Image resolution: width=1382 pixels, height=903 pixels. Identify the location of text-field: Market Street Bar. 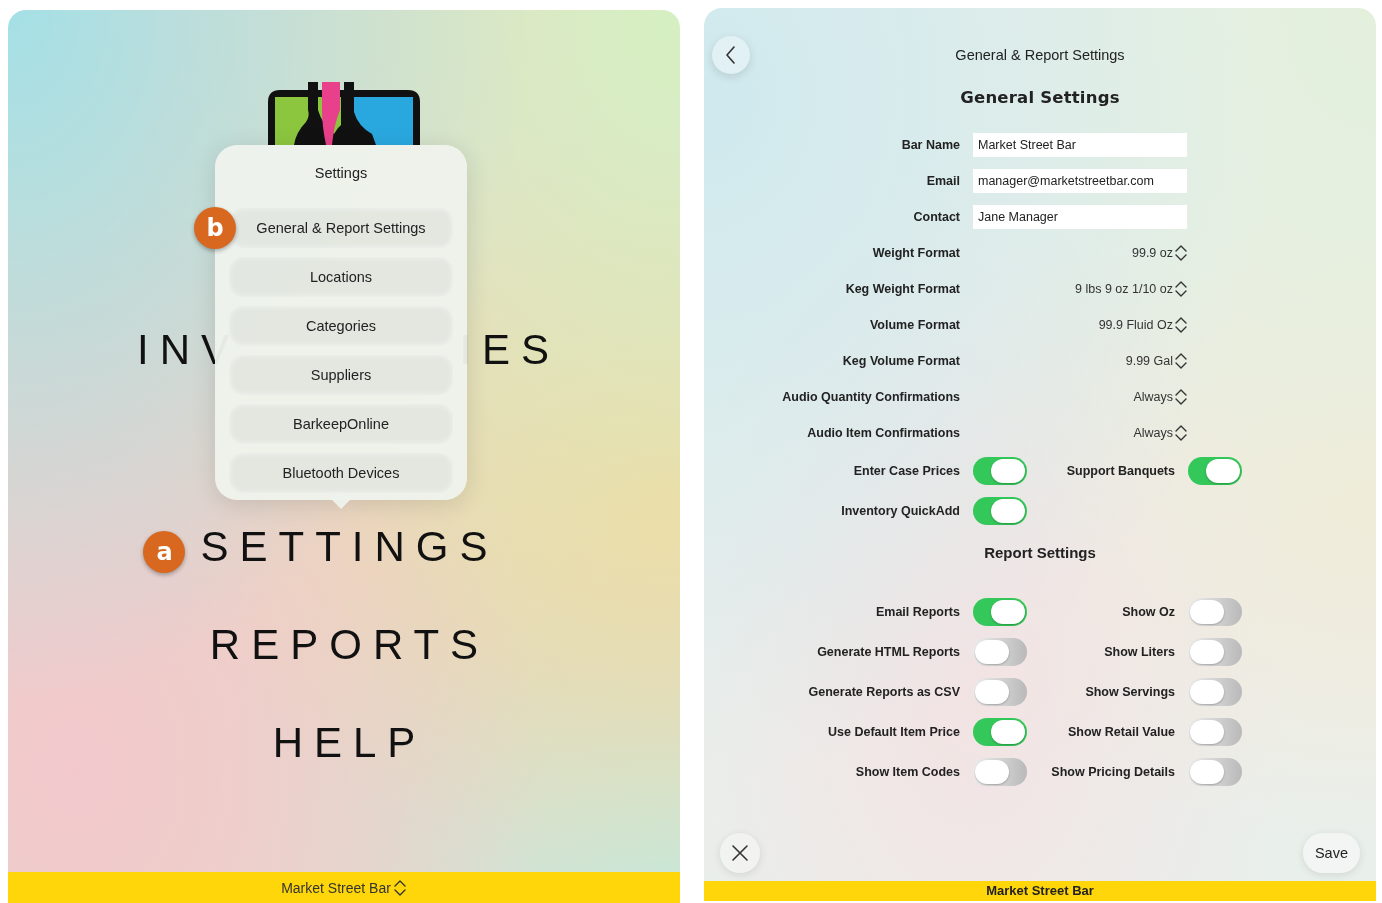
(1080, 145).